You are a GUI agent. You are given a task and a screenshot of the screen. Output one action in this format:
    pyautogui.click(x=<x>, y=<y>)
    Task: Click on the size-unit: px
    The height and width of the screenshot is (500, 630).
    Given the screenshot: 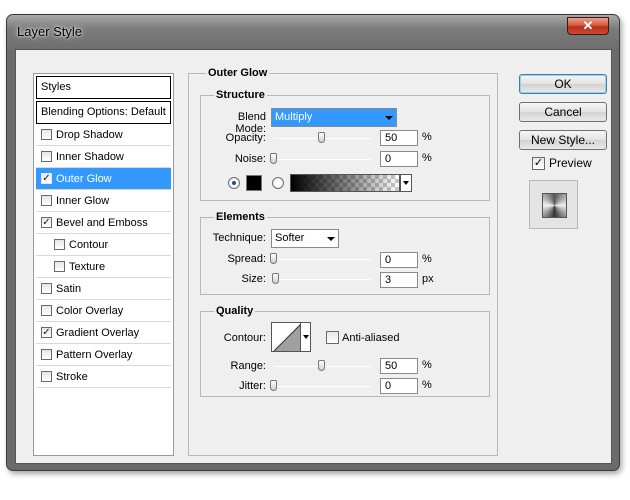 What is the action you would take?
    pyautogui.click(x=428, y=279)
    